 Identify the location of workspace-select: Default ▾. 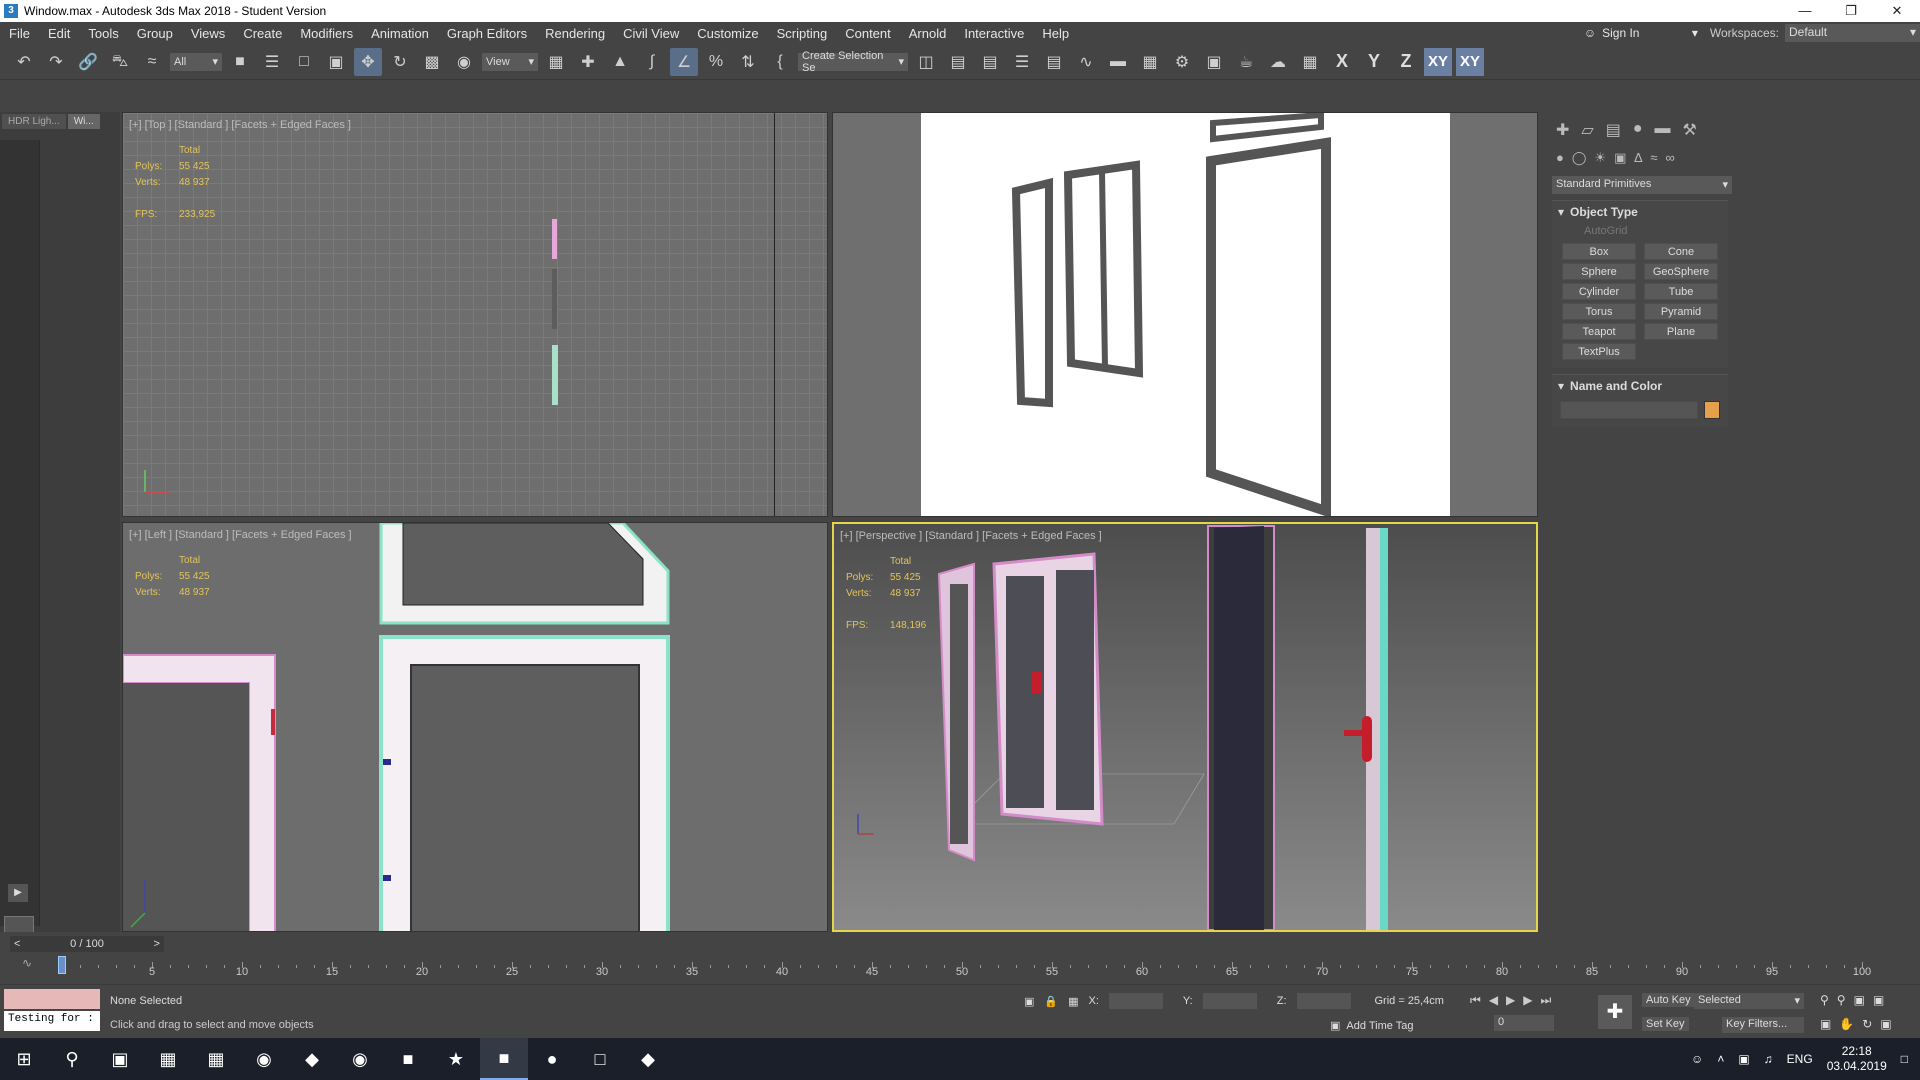
(1852, 33).